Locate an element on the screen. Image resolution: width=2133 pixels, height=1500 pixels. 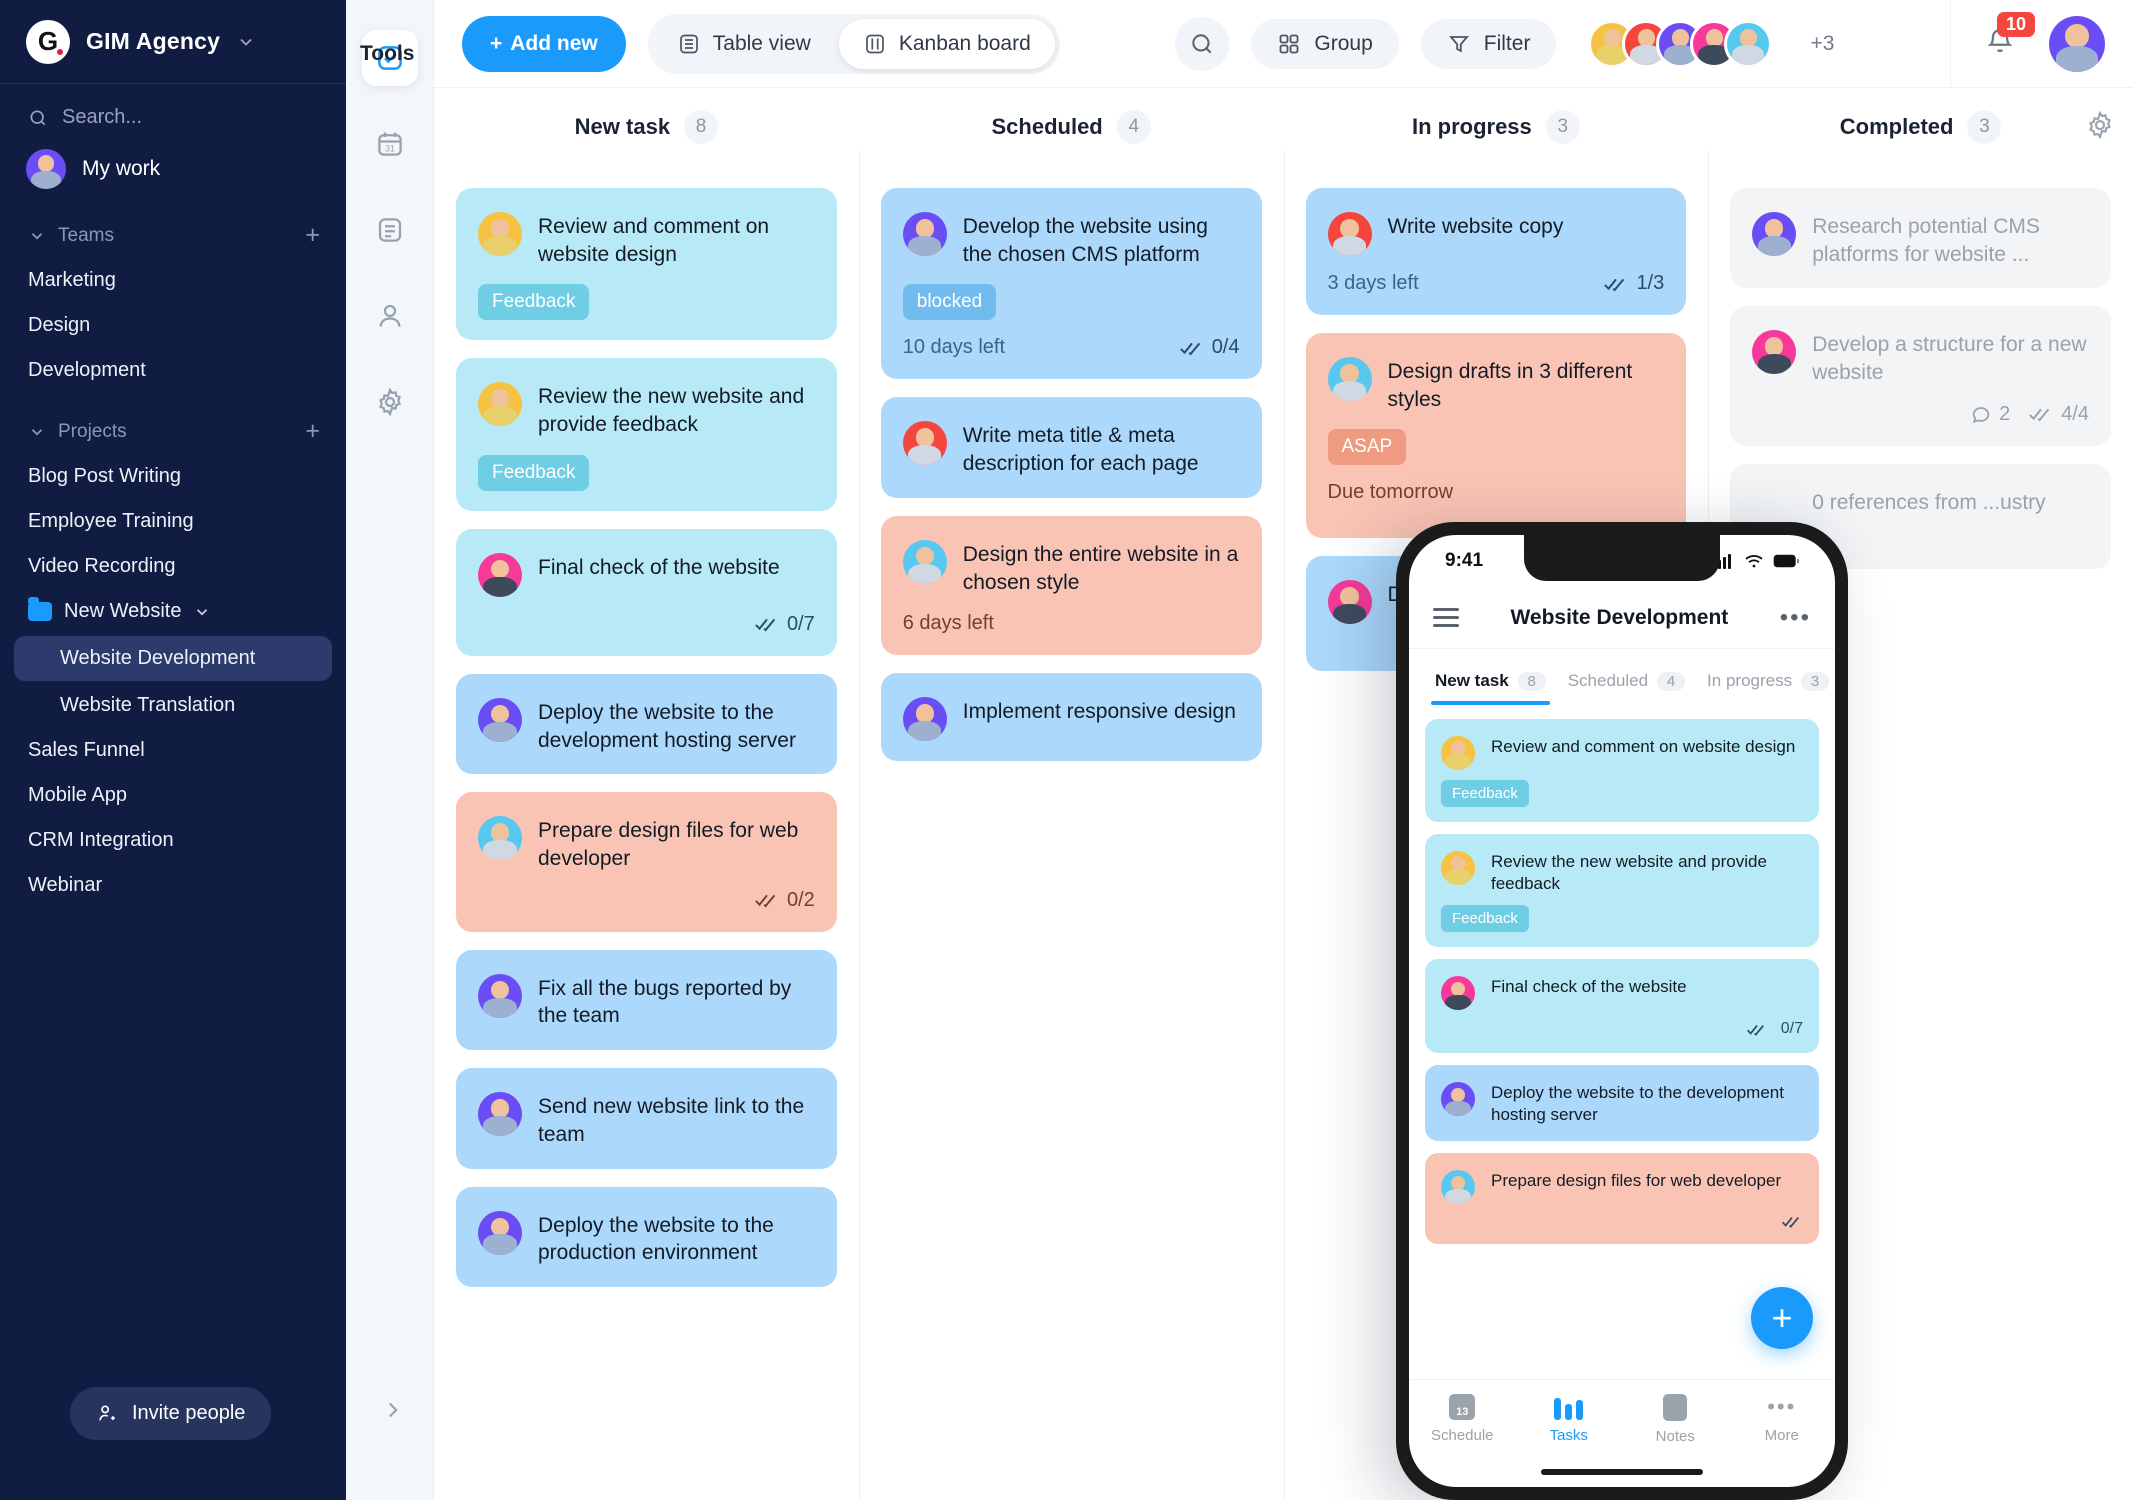
due-label: 3 days left is located at coordinates (1373, 283).